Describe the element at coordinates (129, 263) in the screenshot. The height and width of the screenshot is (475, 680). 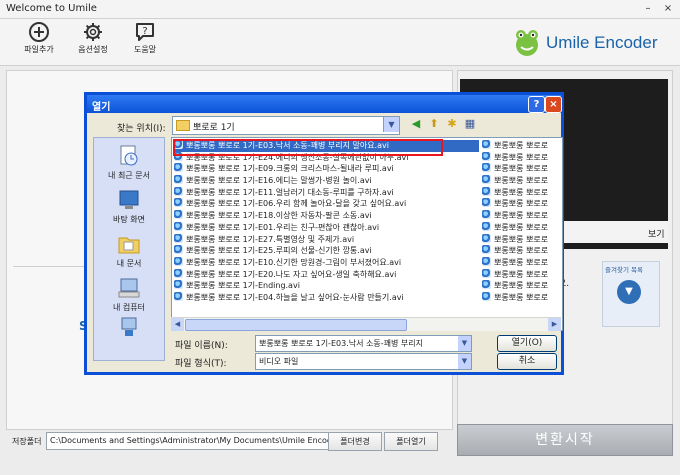
I see `place-my-documents-label: 내 문서` at that location.